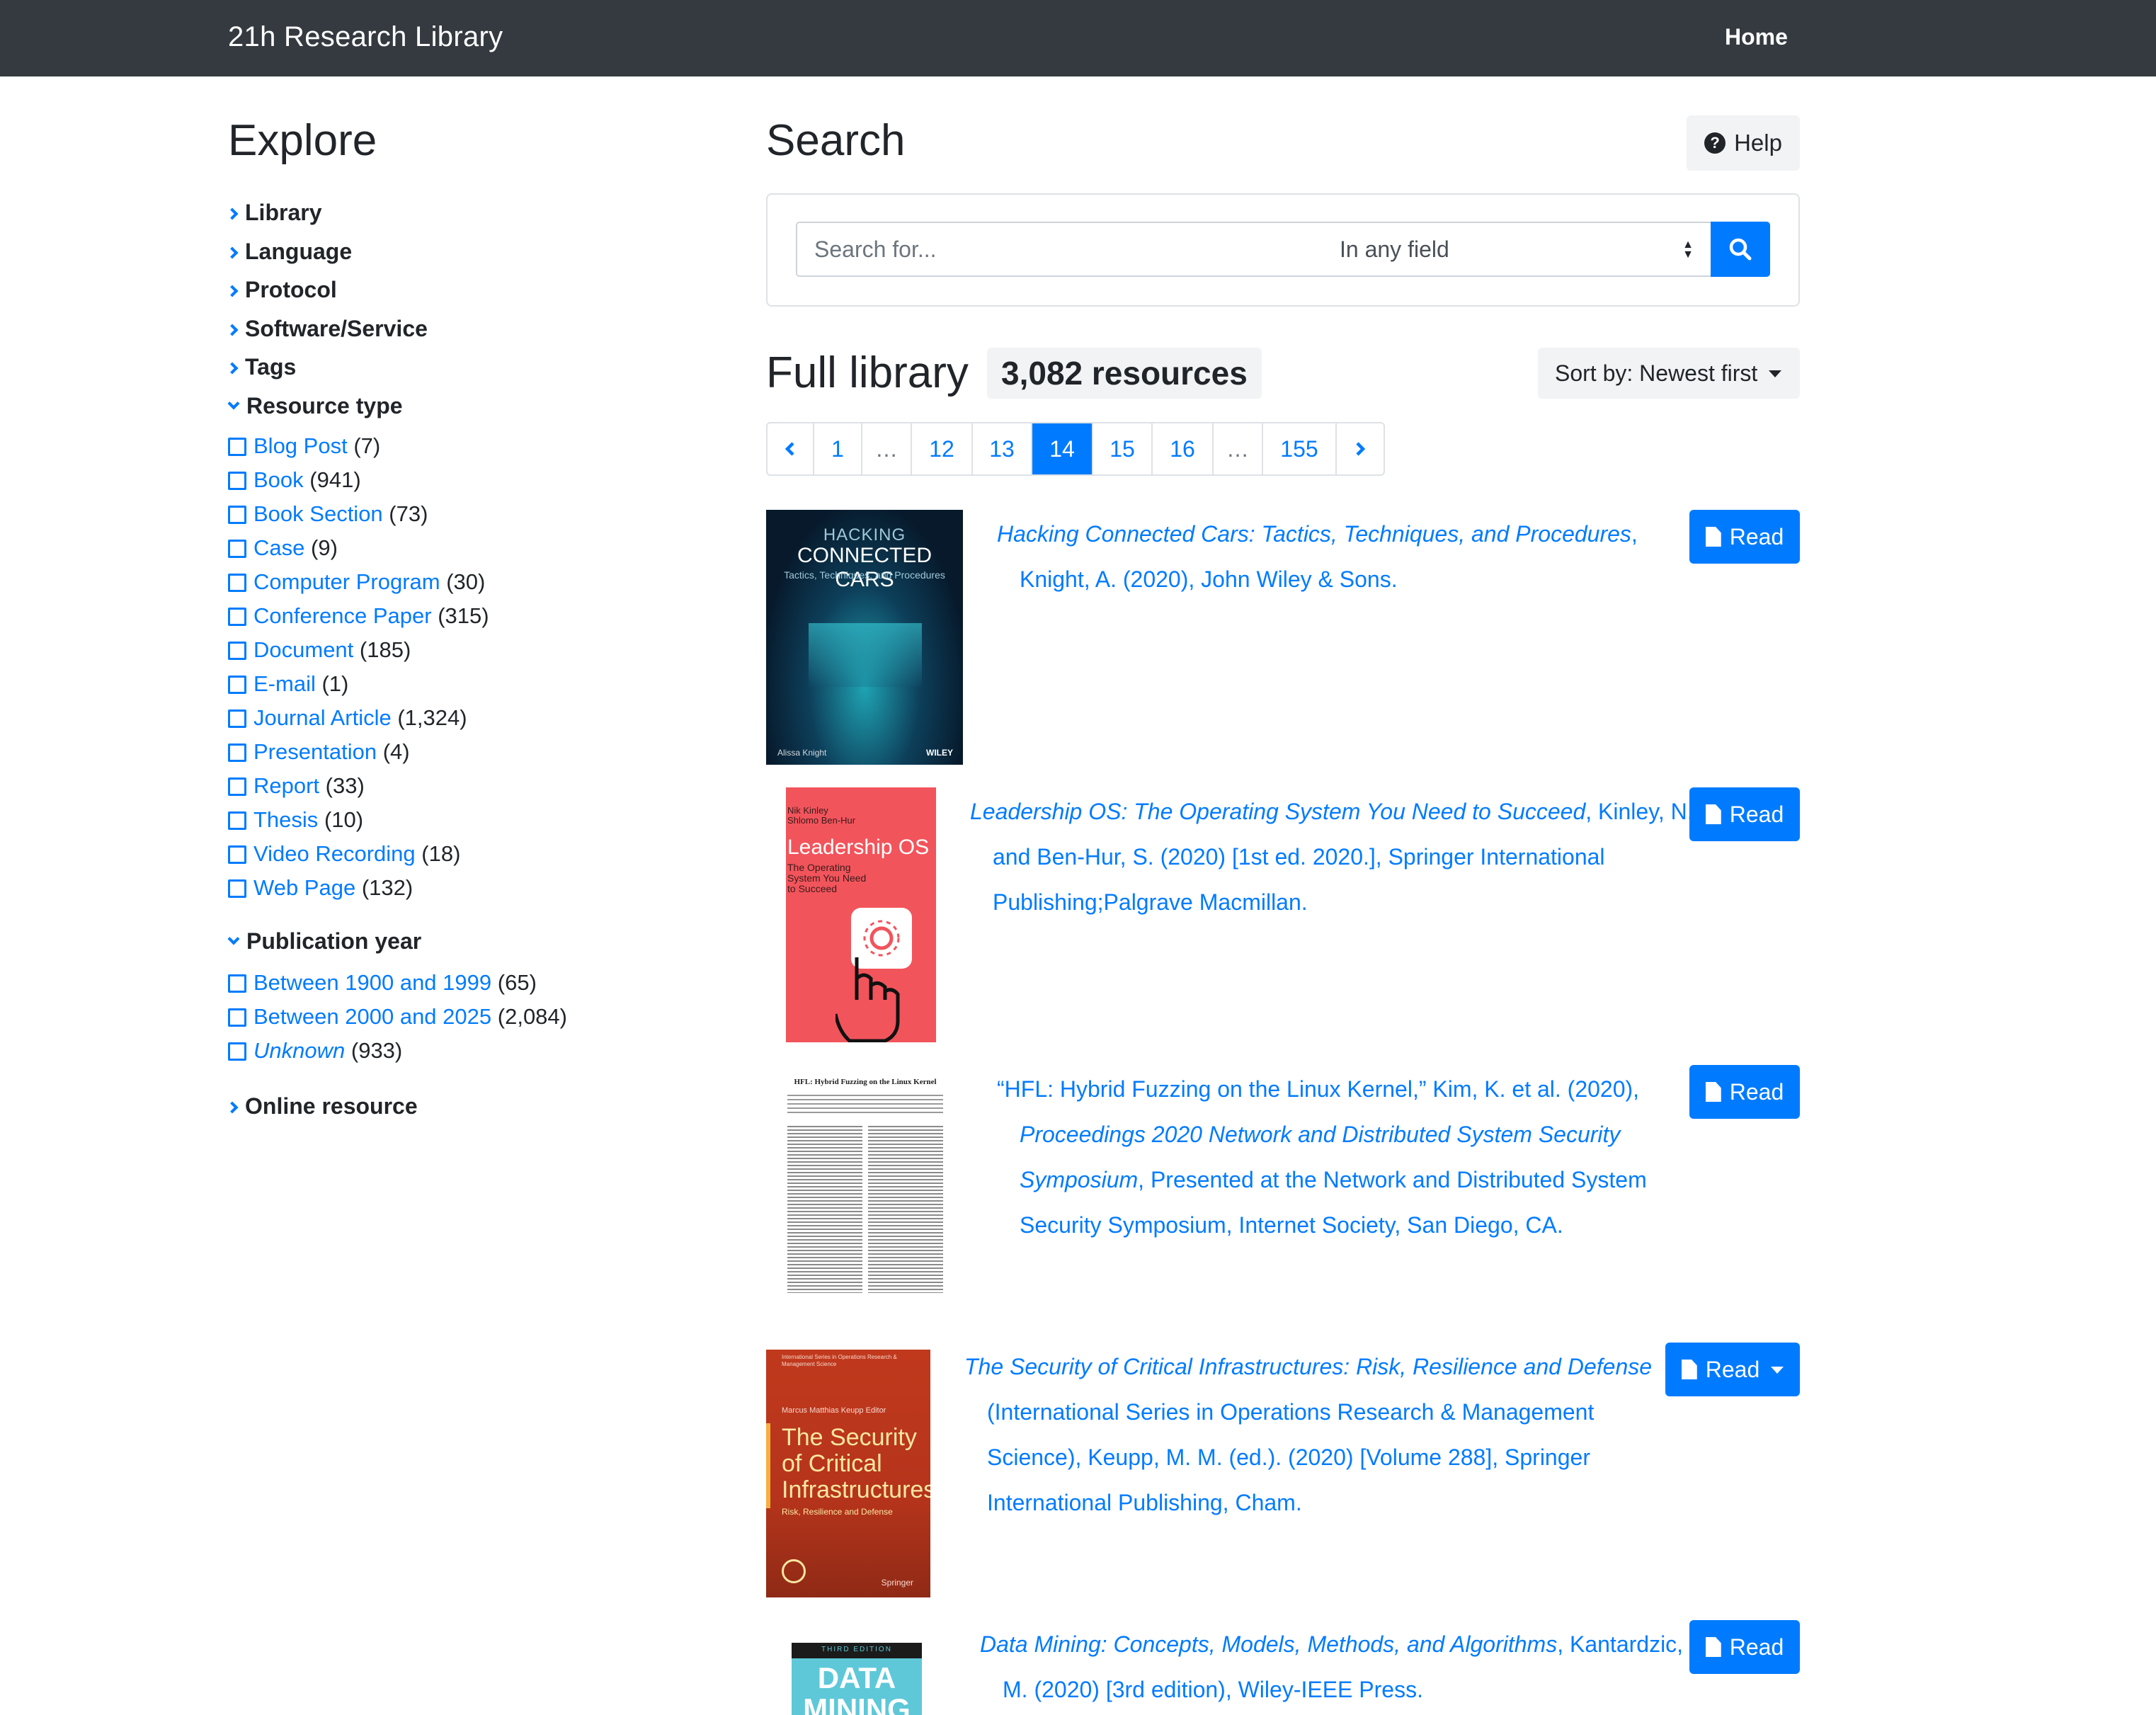 This screenshot has height=1715, width=2156. What do you see at coordinates (297, 786) in the screenshot?
I see `filter-option: Report (33)` at bounding box center [297, 786].